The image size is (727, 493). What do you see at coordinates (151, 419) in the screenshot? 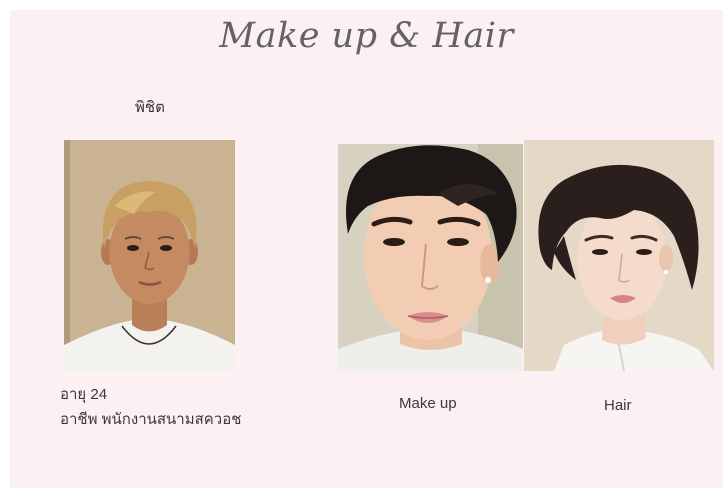
I see `subject-occupation: อาชีพ พนักงานสนามสควอช` at bounding box center [151, 419].